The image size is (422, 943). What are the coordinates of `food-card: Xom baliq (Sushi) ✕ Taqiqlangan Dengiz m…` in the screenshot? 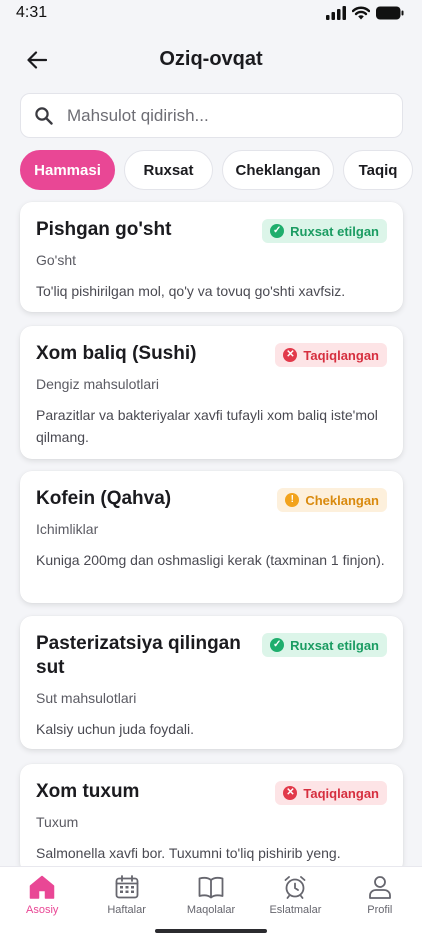 It's located at (211, 392).